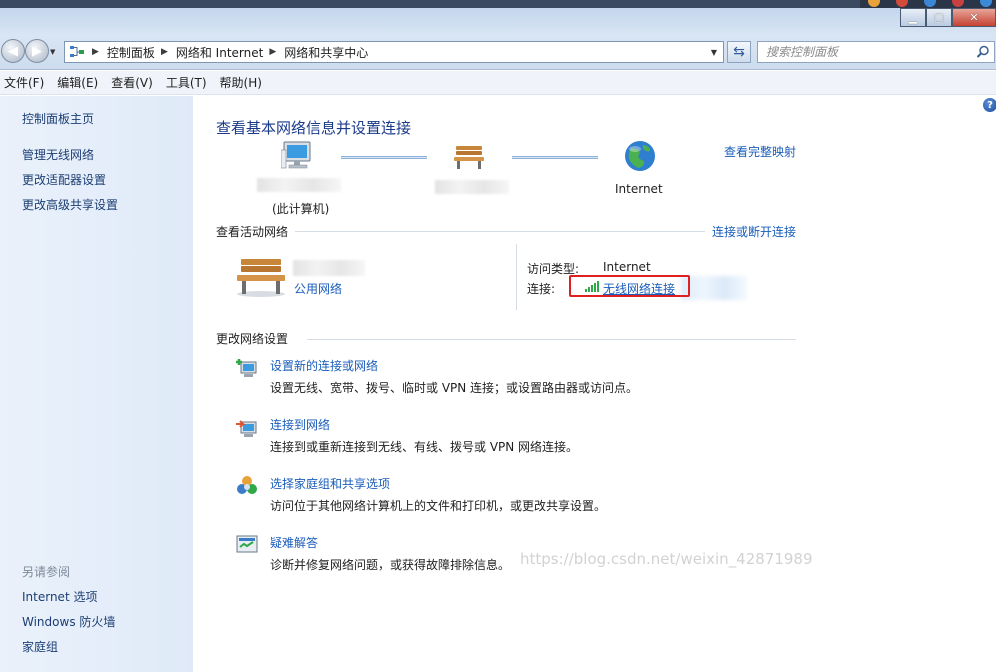  Describe the element at coordinates (390, 565) in the screenshot. I see `task-troubleshoot-desc: 诊断并修复网络问题，或获得故障排除信息。` at that location.